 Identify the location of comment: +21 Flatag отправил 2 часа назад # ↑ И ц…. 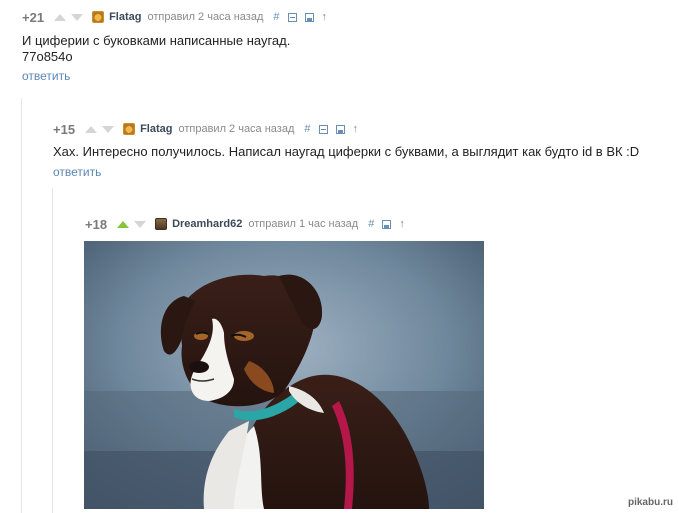
(342, 46).